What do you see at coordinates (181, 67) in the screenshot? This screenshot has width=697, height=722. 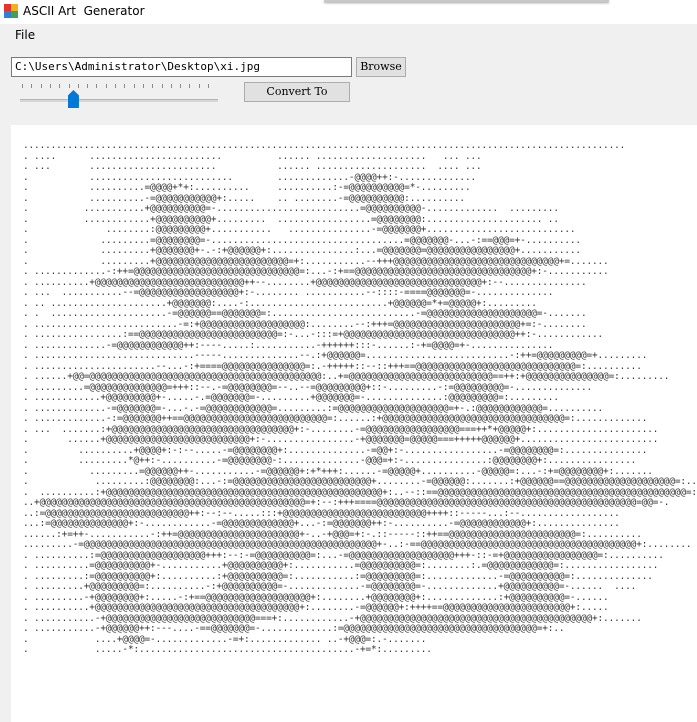 I see `file-path-input` at bounding box center [181, 67].